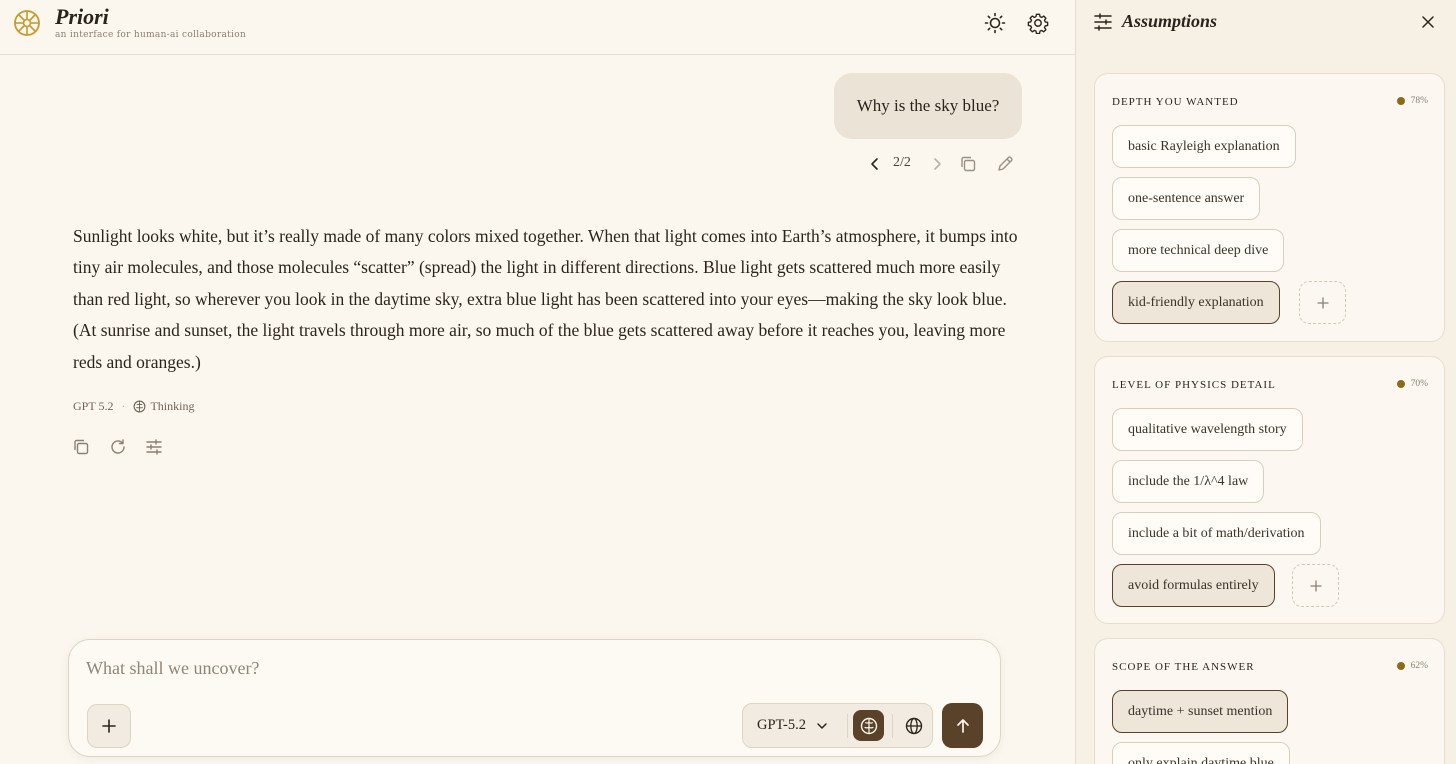  What do you see at coordinates (27, 23) in the screenshot?
I see `wheel-logo-icon` at bounding box center [27, 23].